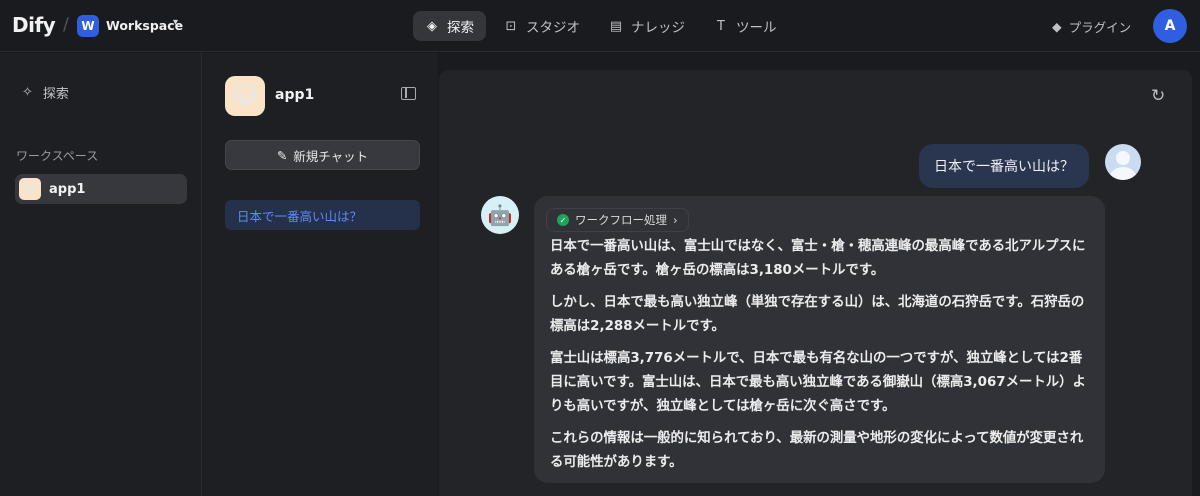  Describe the element at coordinates (322, 215) in the screenshot. I see `conversation-item: 日本で一番高い山は？` at that location.